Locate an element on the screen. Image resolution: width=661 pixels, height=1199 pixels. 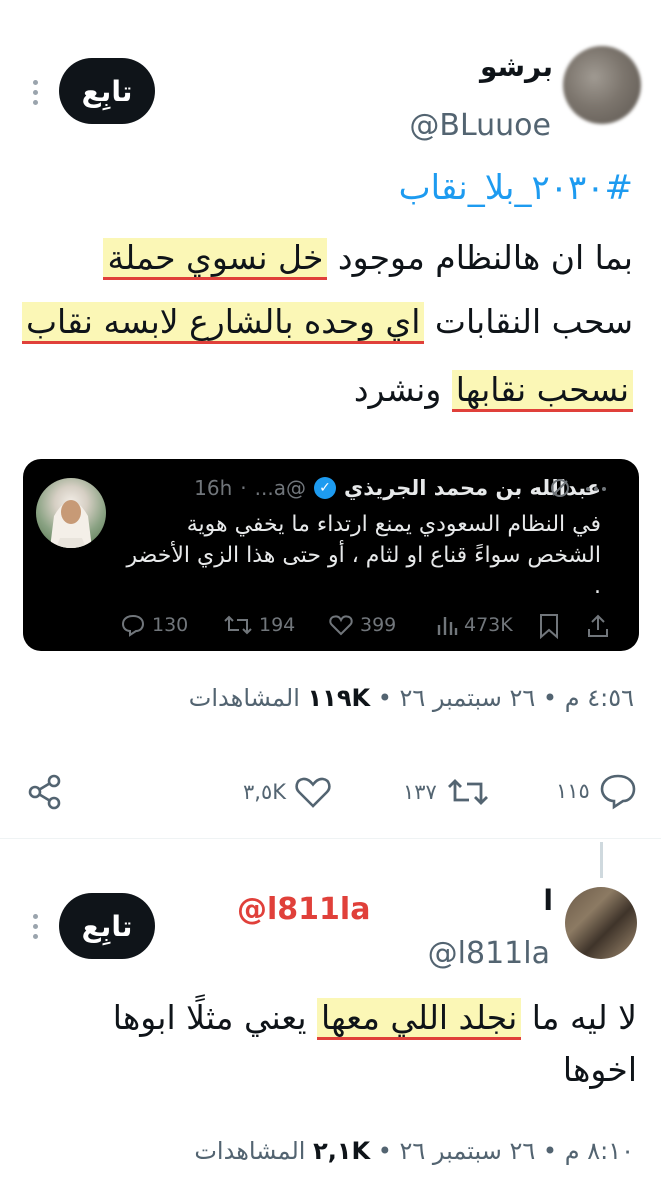
text-segment: يعني مثلًا ابوها is located at coordinates (215, 1017).